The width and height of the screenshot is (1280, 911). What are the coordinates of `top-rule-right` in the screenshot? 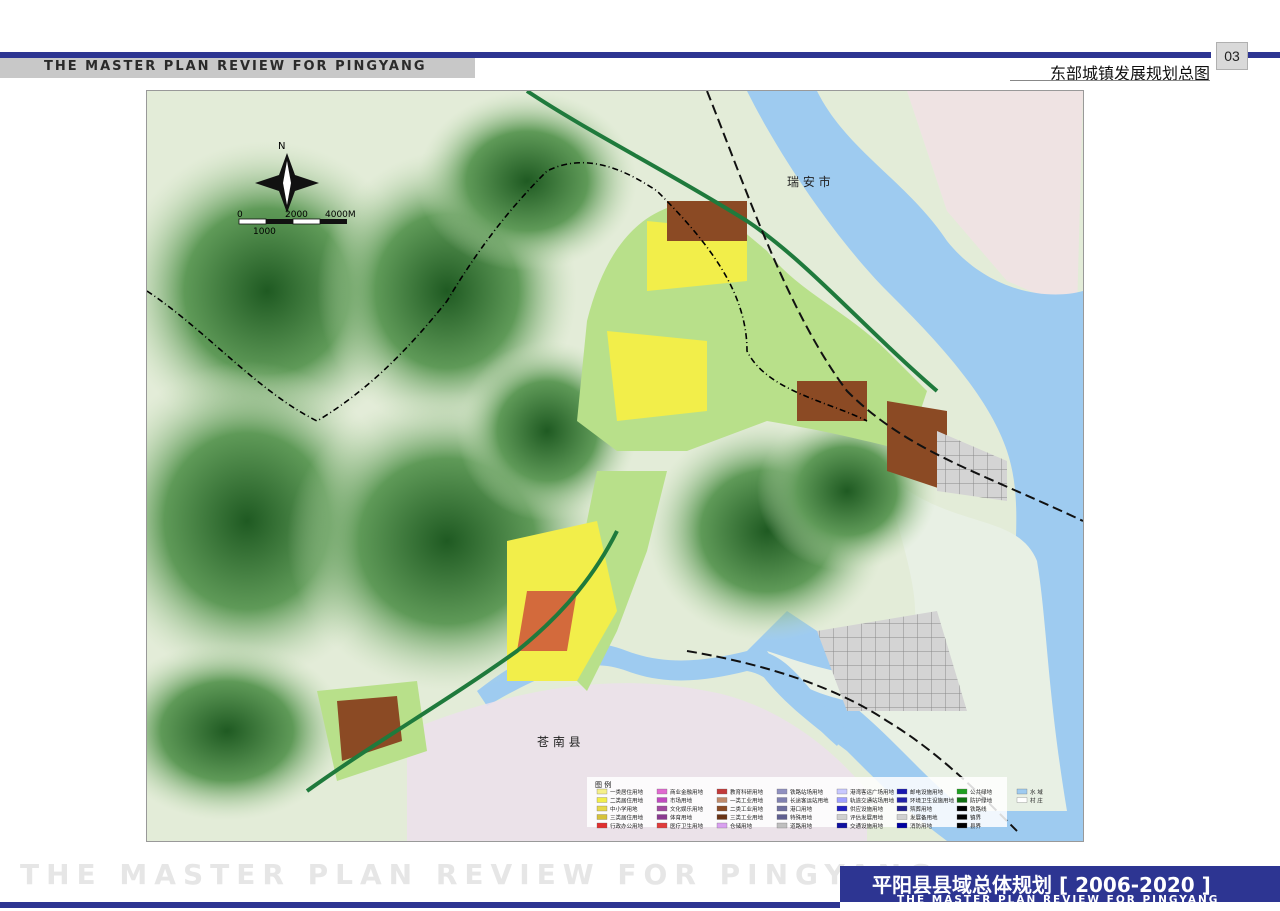 It's located at (1264, 55).